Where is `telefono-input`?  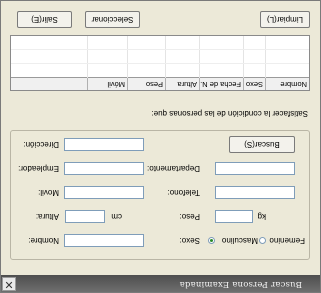 telefono-input is located at coordinates (255, 192).